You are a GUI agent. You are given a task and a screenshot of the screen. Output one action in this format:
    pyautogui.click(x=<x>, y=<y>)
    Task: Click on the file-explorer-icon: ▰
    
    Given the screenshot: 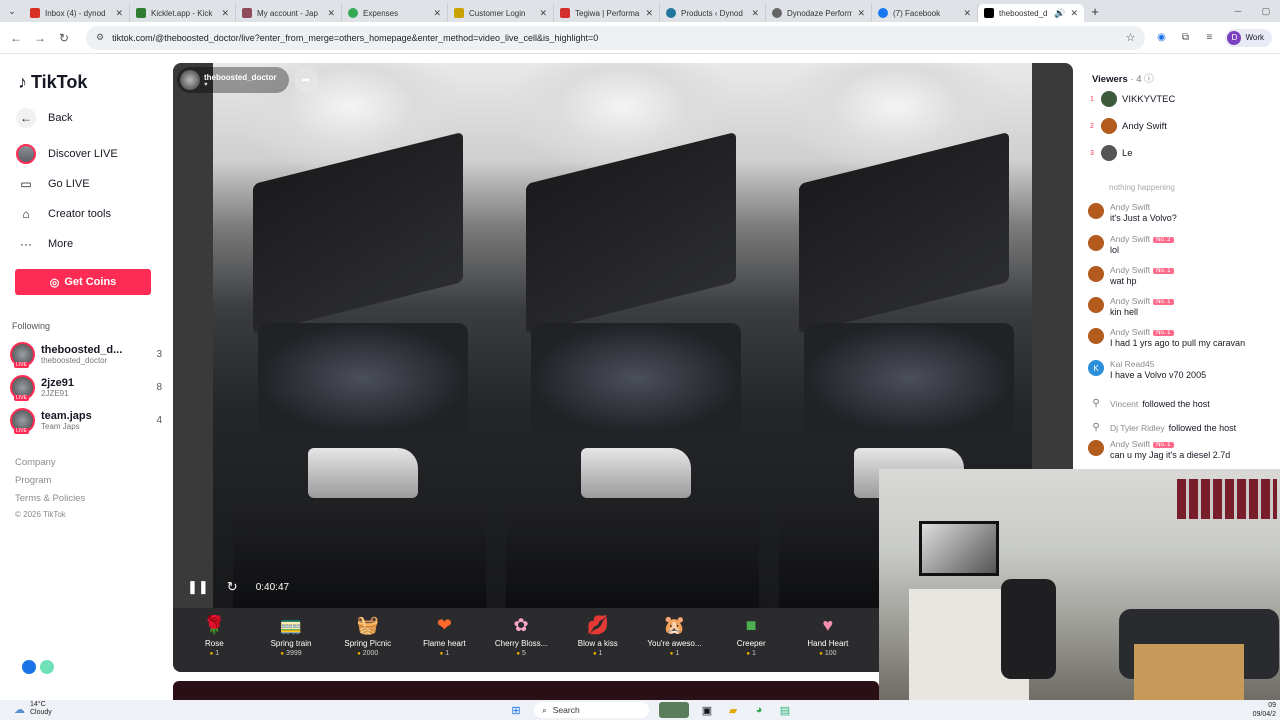 What is the action you would take?
    pyautogui.click(x=733, y=710)
    